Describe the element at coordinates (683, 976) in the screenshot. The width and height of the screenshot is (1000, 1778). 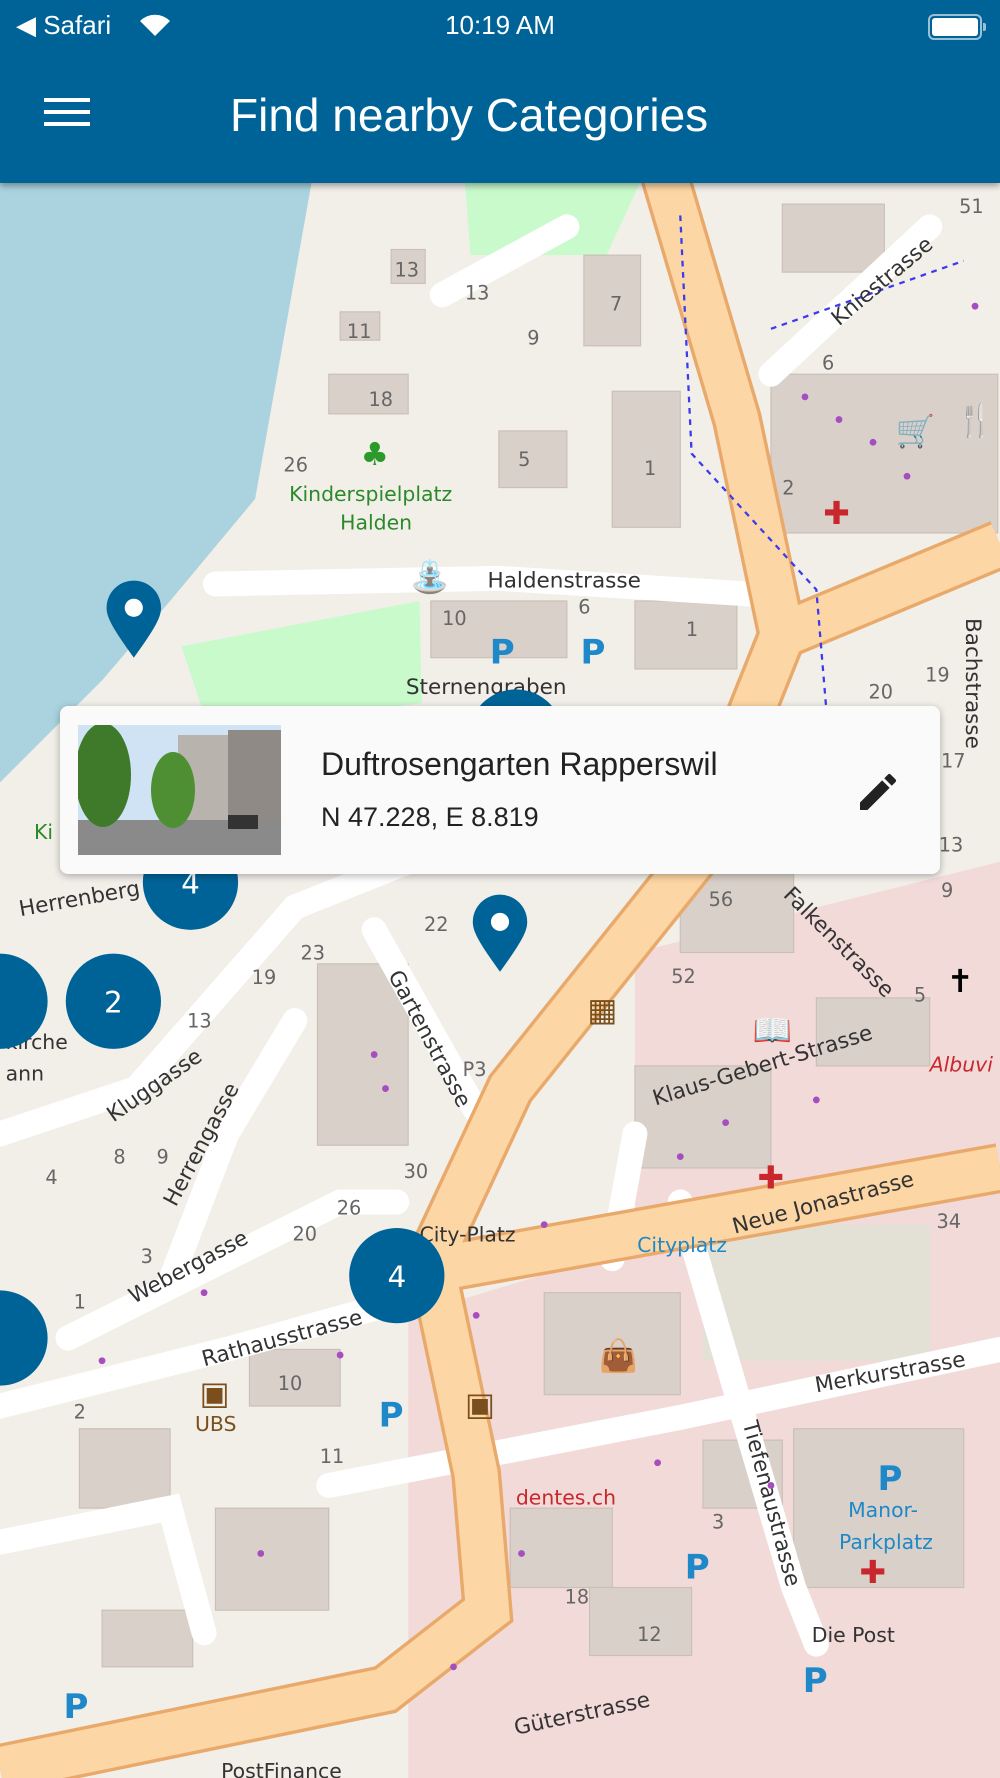
I see `house-number: 52` at that location.